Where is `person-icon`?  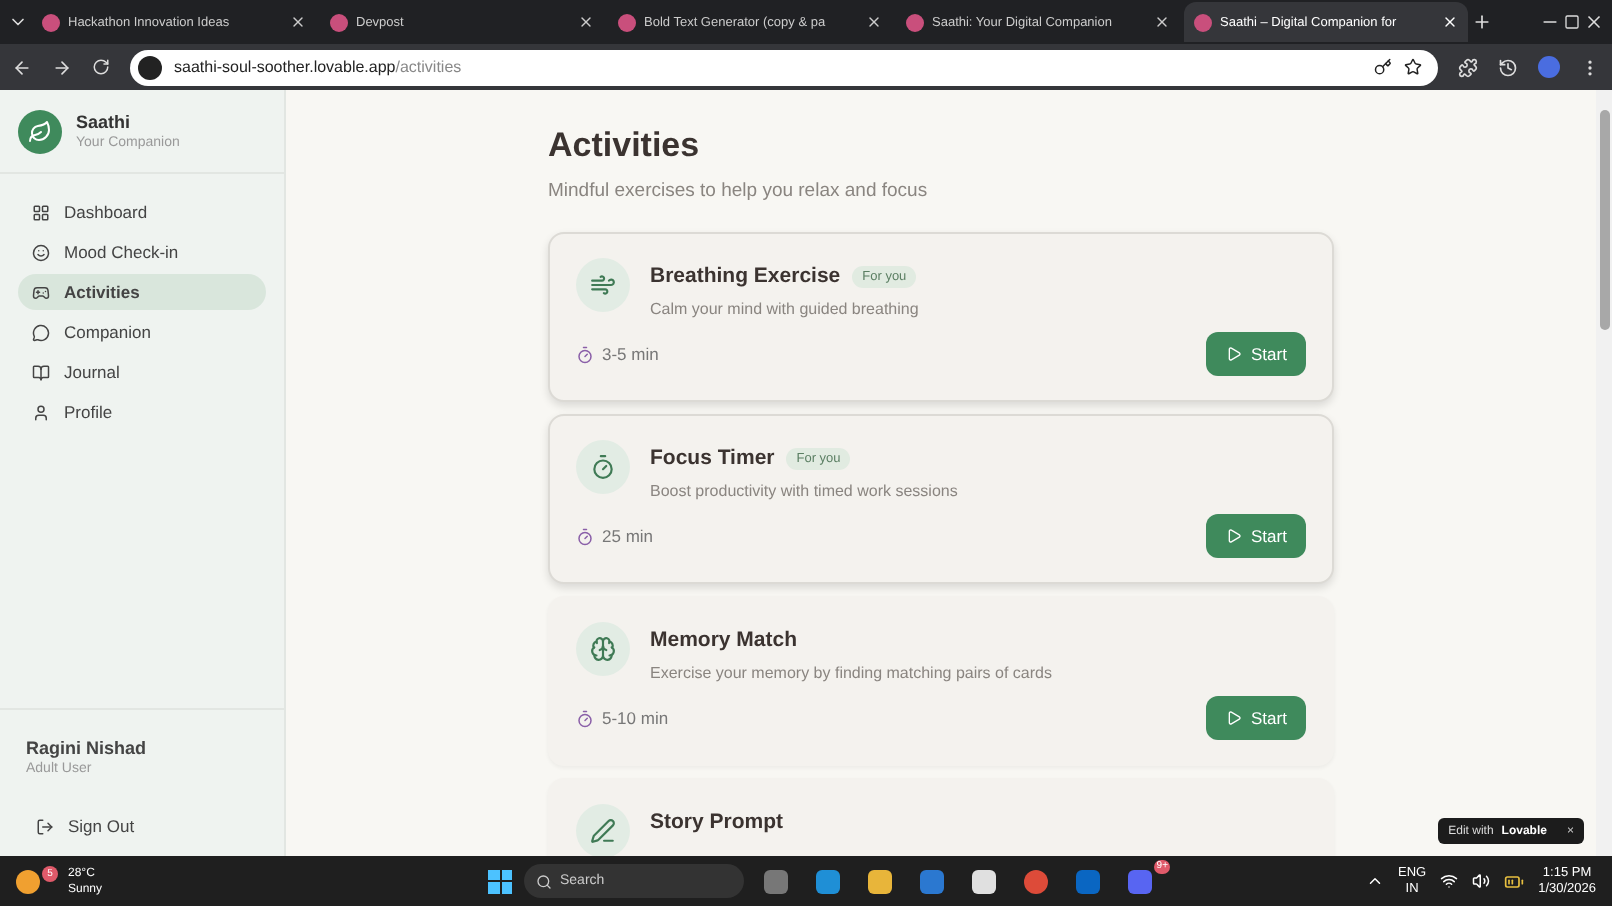
person-icon is located at coordinates (41, 412).